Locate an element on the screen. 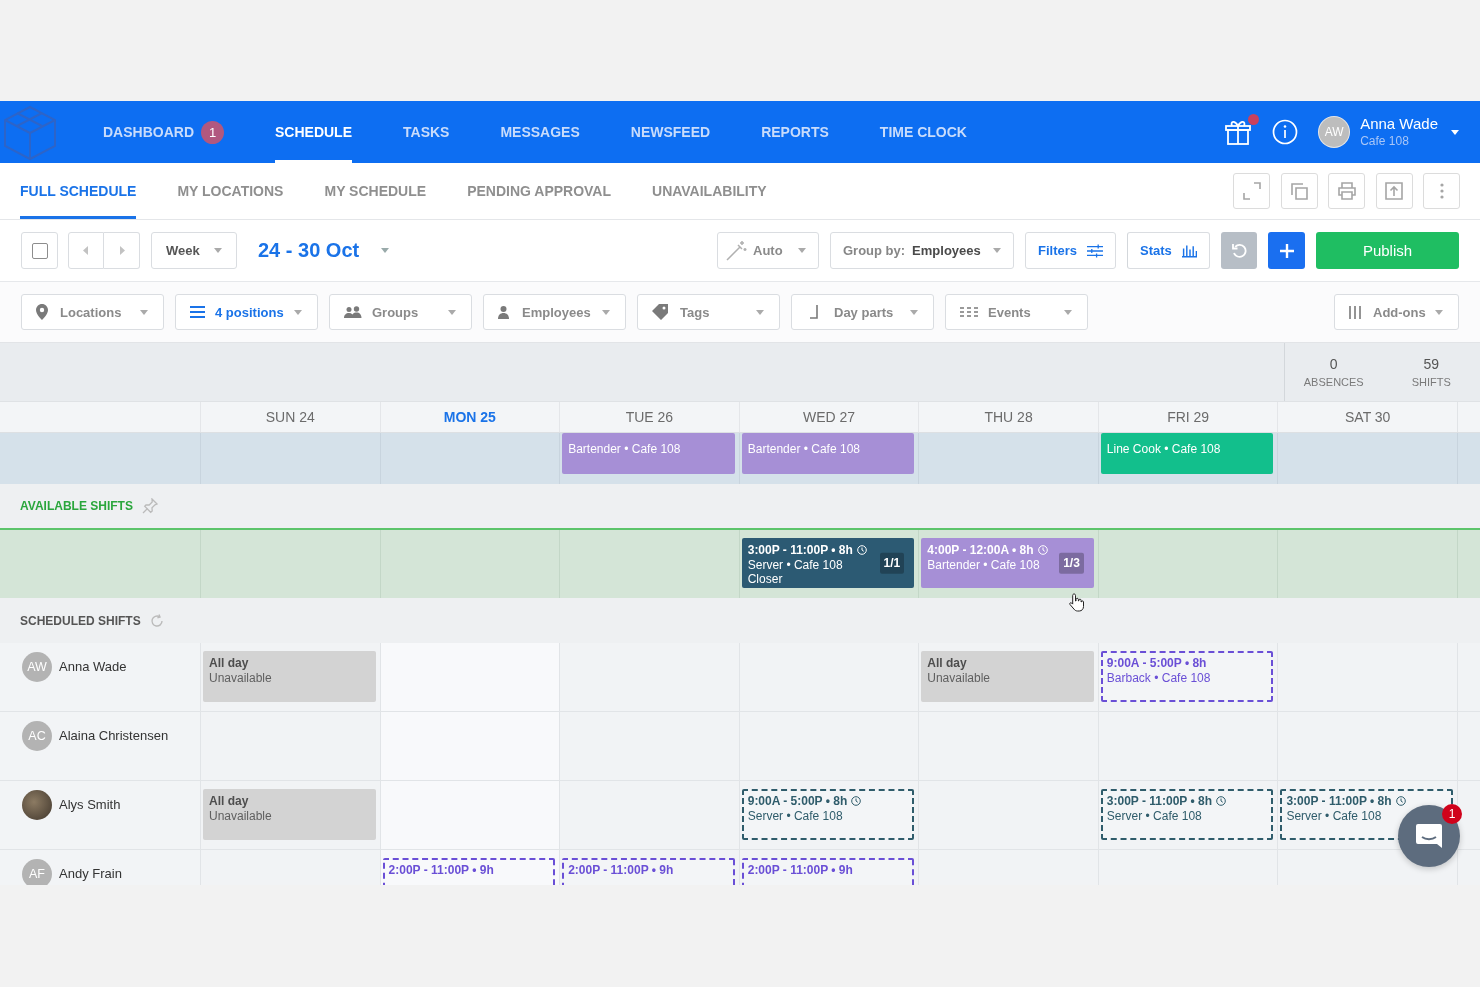 This screenshot has width=1480, height=987. draft-shift-card: 9:00A - 5:00P • 8h Server • Cafe 108 is located at coordinates (828, 814).